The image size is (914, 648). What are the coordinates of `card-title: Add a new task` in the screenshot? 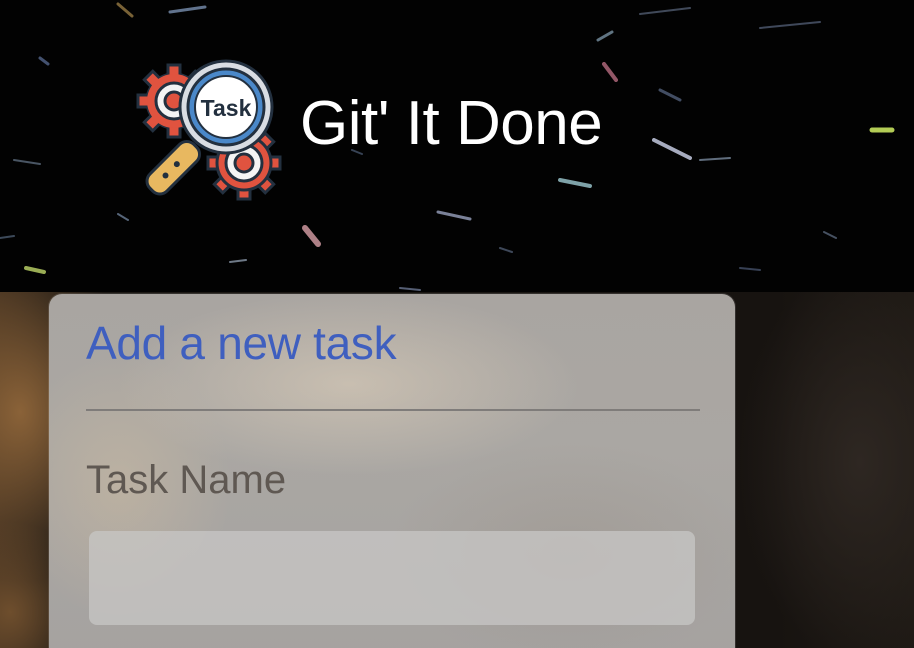 It's located at (241, 343).